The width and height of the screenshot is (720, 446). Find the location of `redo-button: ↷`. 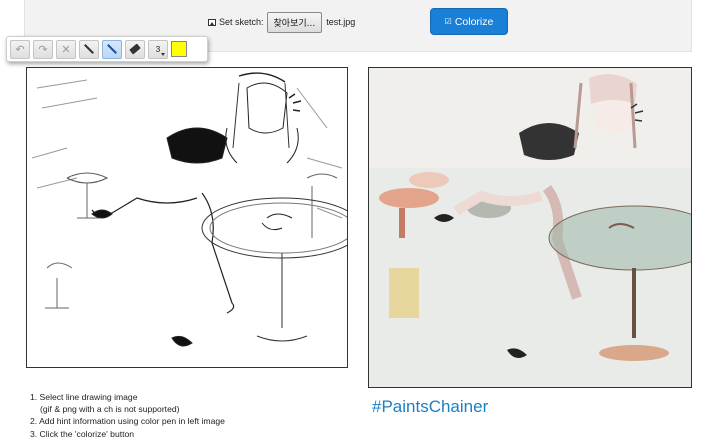

redo-button: ↷ is located at coordinates (43, 49).